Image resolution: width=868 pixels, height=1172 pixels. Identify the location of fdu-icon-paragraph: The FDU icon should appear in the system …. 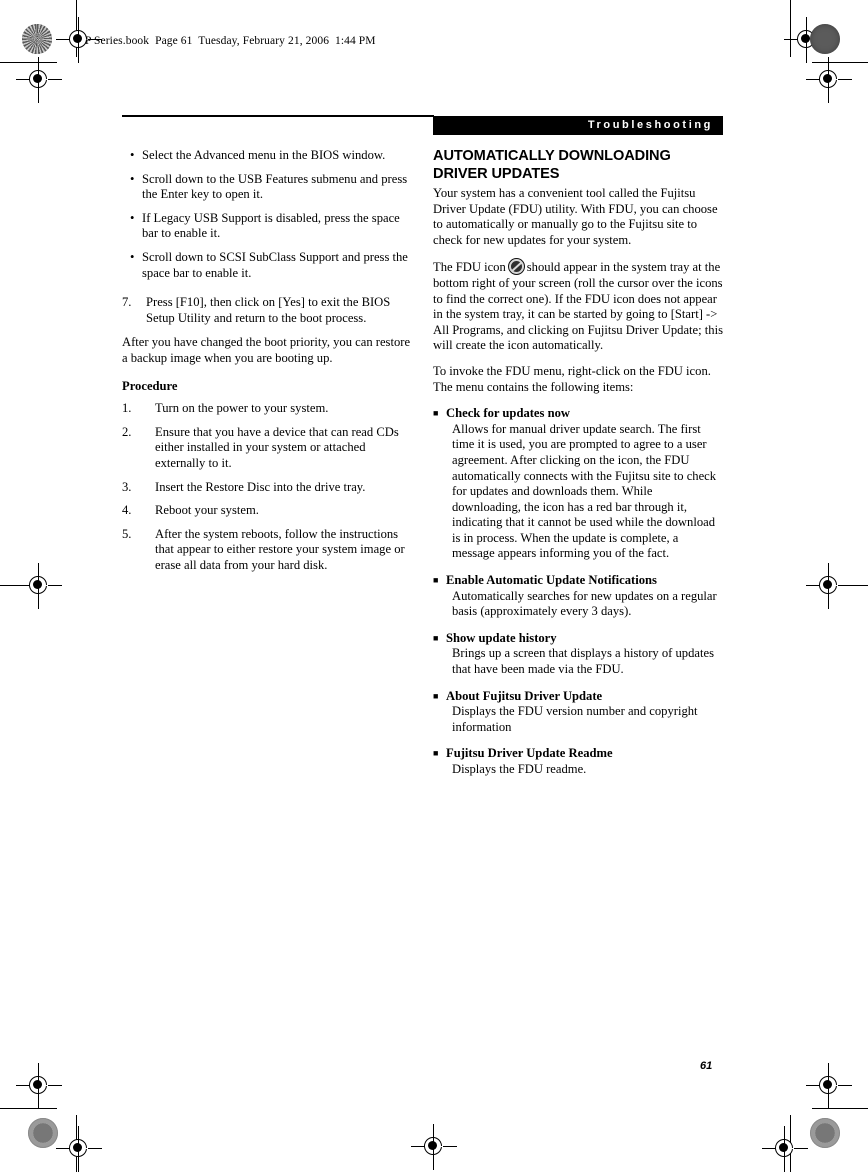
(578, 306).